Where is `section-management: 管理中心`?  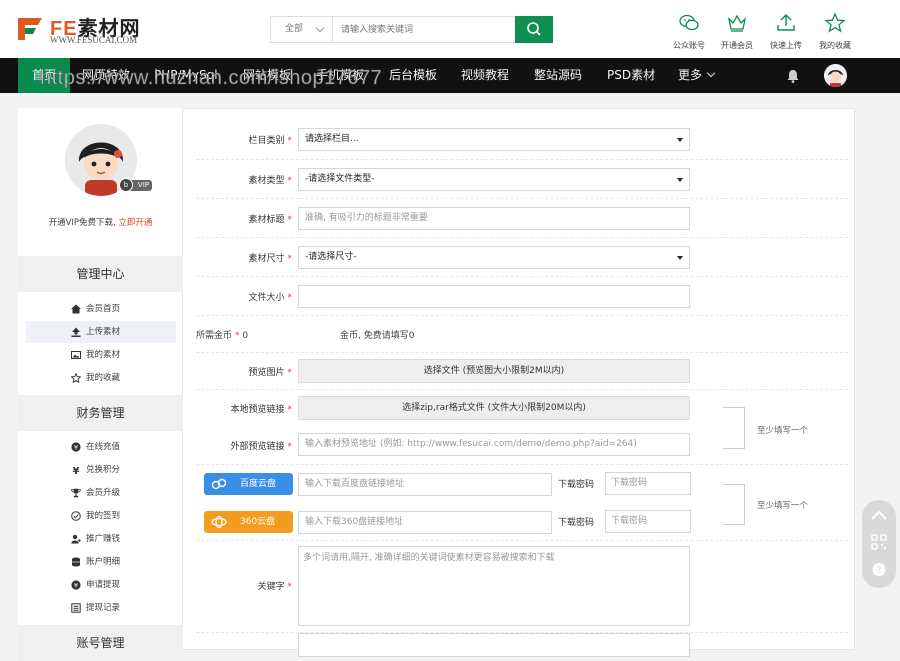 section-management: 管理中心 is located at coordinates (100, 274).